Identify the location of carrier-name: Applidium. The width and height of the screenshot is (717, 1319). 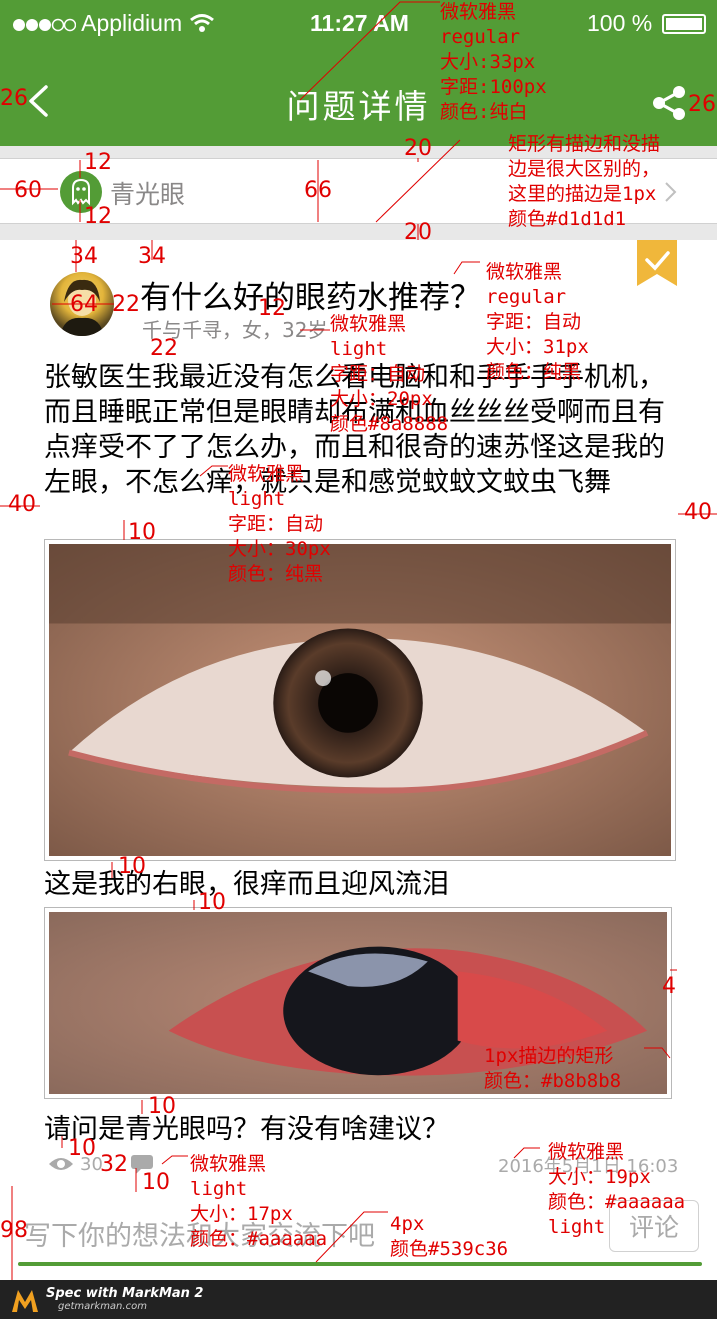
(132, 23).